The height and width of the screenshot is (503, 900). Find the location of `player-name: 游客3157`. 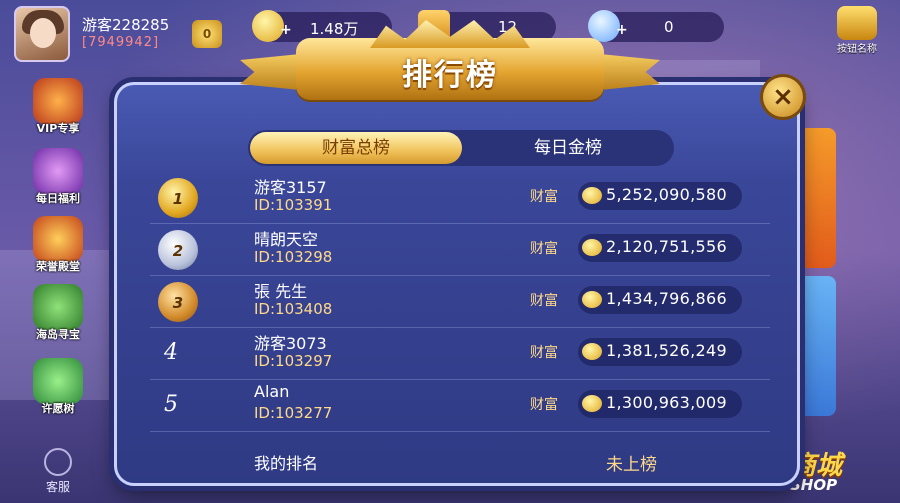

player-name: 游客3157 is located at coordinates (290, 187).